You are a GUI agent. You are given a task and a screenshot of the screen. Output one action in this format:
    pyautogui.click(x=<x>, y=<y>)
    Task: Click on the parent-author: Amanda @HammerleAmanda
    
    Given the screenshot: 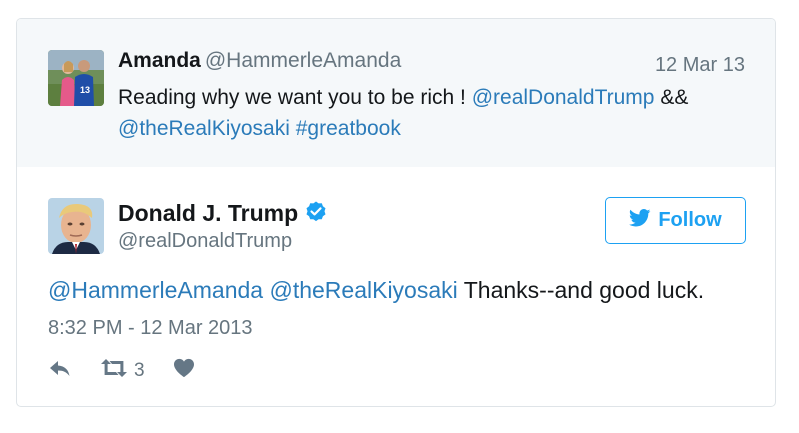 What is the action you would take?
    pyautogui.click(x=259, y=61)
    